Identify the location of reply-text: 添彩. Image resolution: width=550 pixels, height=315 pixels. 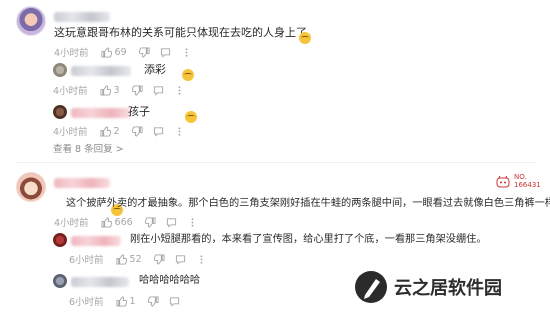
(155, 69).